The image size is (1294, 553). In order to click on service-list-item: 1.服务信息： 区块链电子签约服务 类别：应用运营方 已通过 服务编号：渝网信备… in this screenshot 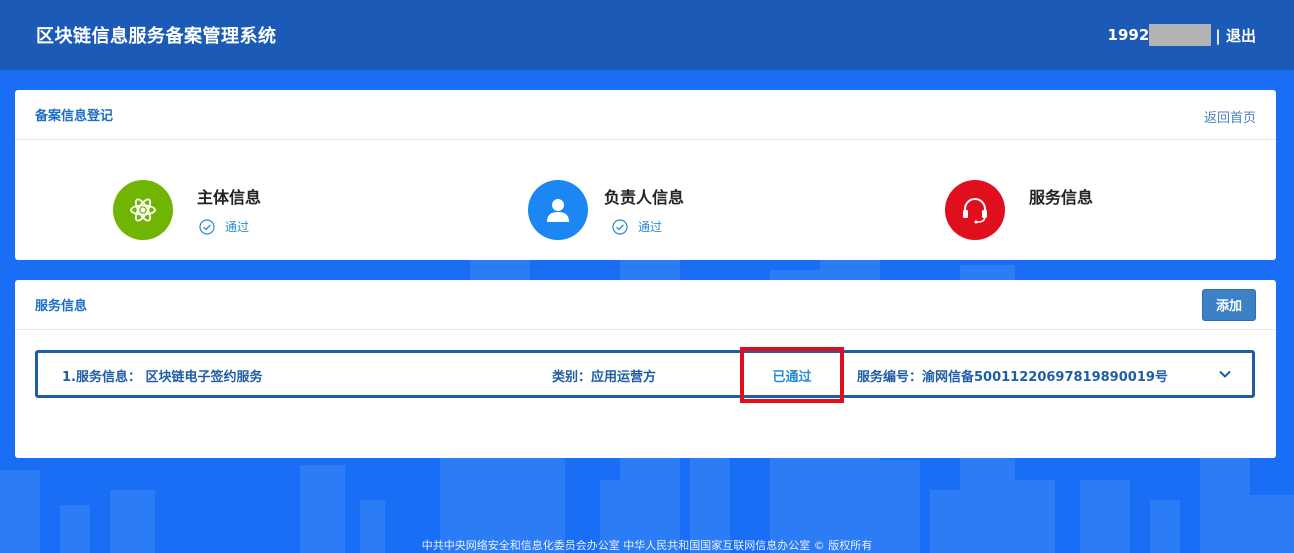, I will do `click(645, 375)`.